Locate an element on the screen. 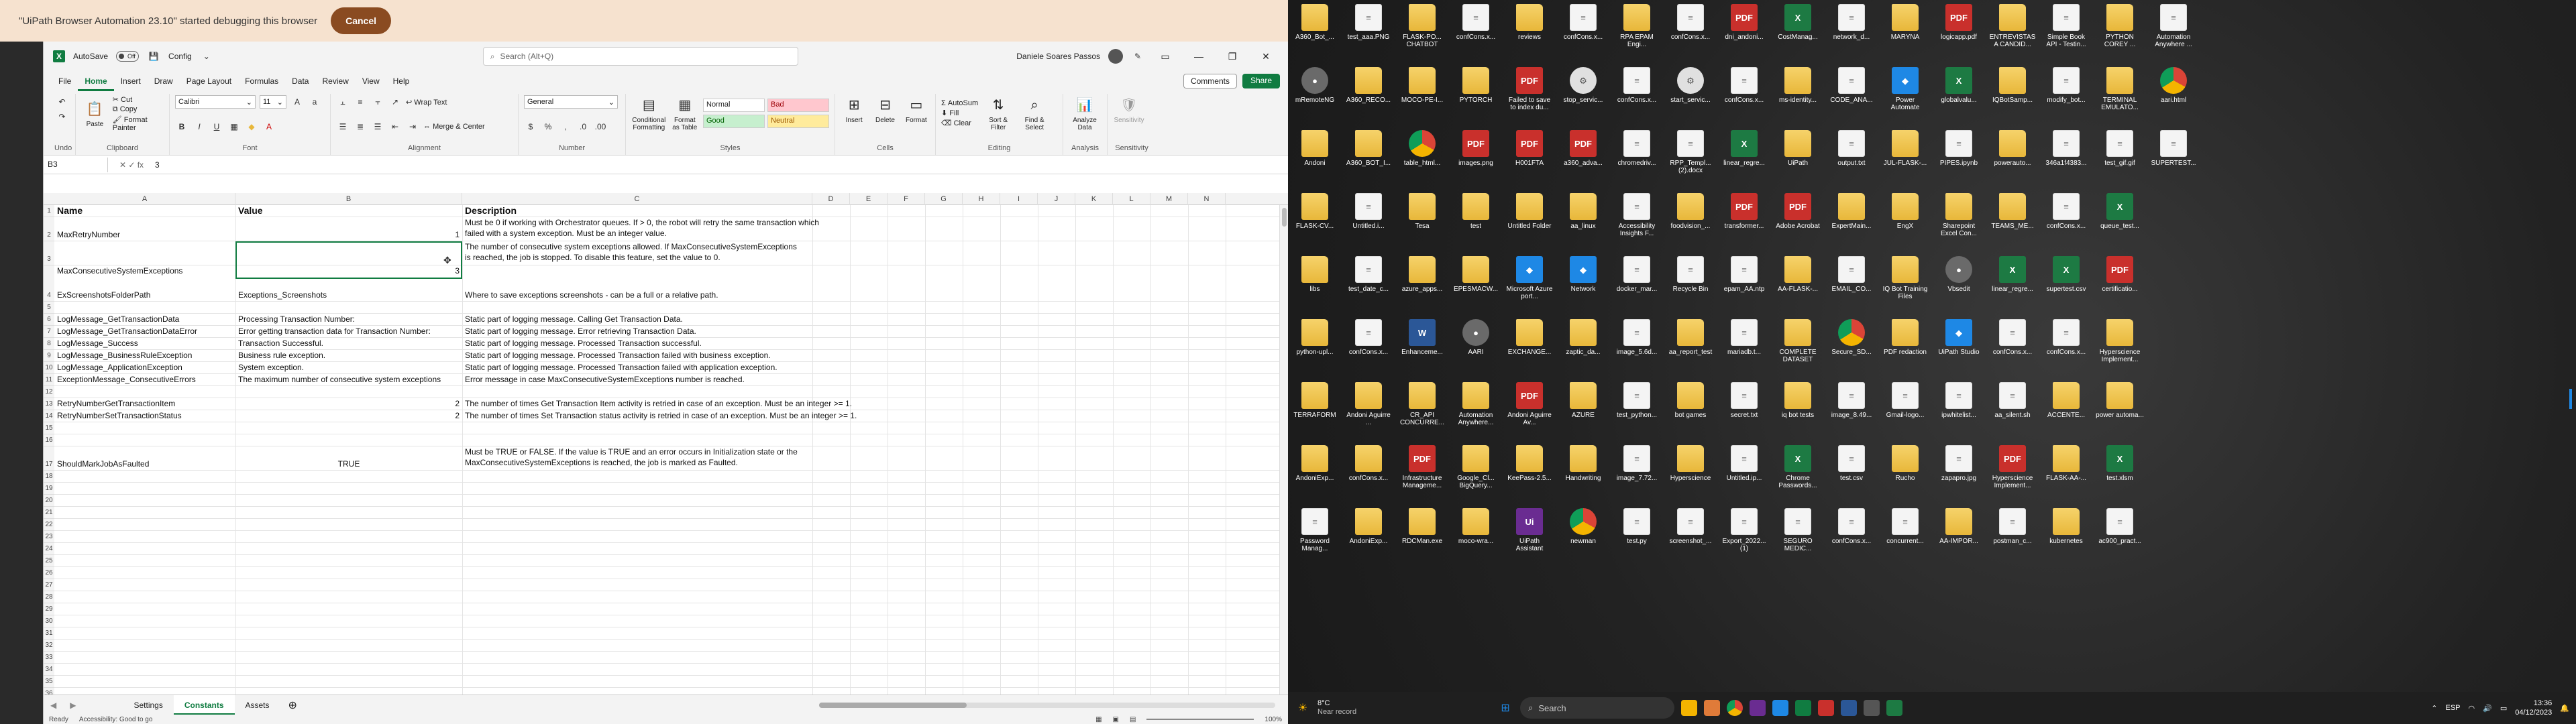 Image resolution: width=2576 pixels, height=724 pixels. bold-icon: B is located at coordinates (182, 127).